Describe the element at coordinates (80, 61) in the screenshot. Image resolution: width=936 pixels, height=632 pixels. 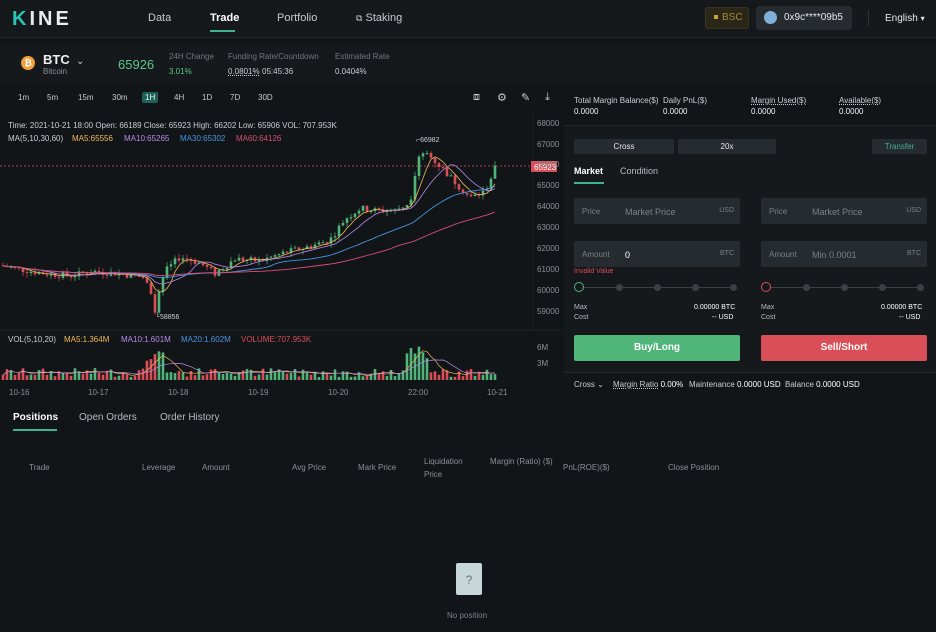
I see `symbol-chevron-icon: ⌄` at that location.